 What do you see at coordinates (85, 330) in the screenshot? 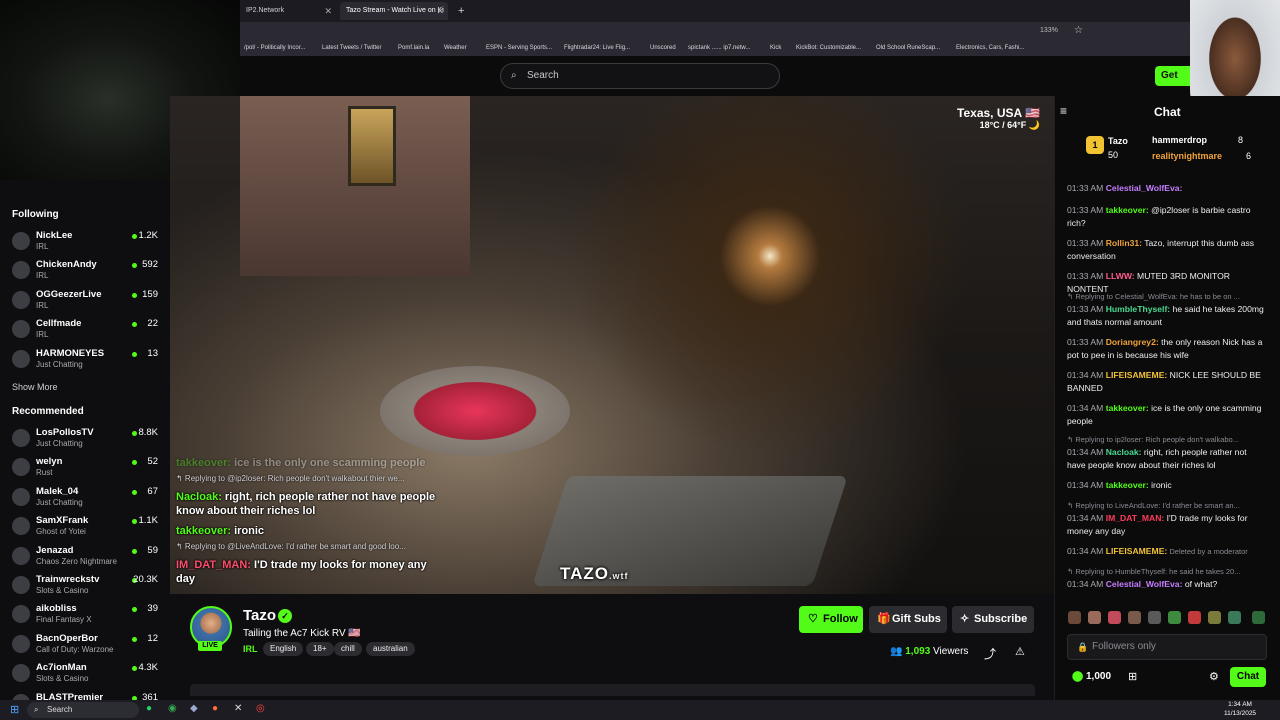
I see `sidebar-item-following: Cellfmade IRL 22` at bounding box center [85, 330].